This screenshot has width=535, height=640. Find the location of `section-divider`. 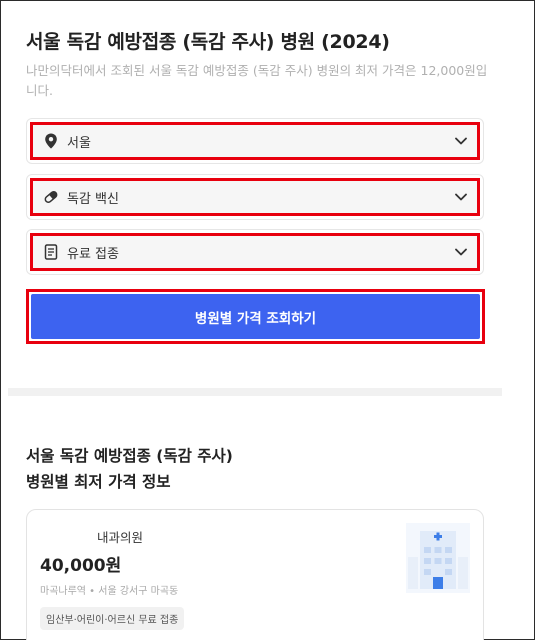

section-divider is located at coordinates (255, 392).